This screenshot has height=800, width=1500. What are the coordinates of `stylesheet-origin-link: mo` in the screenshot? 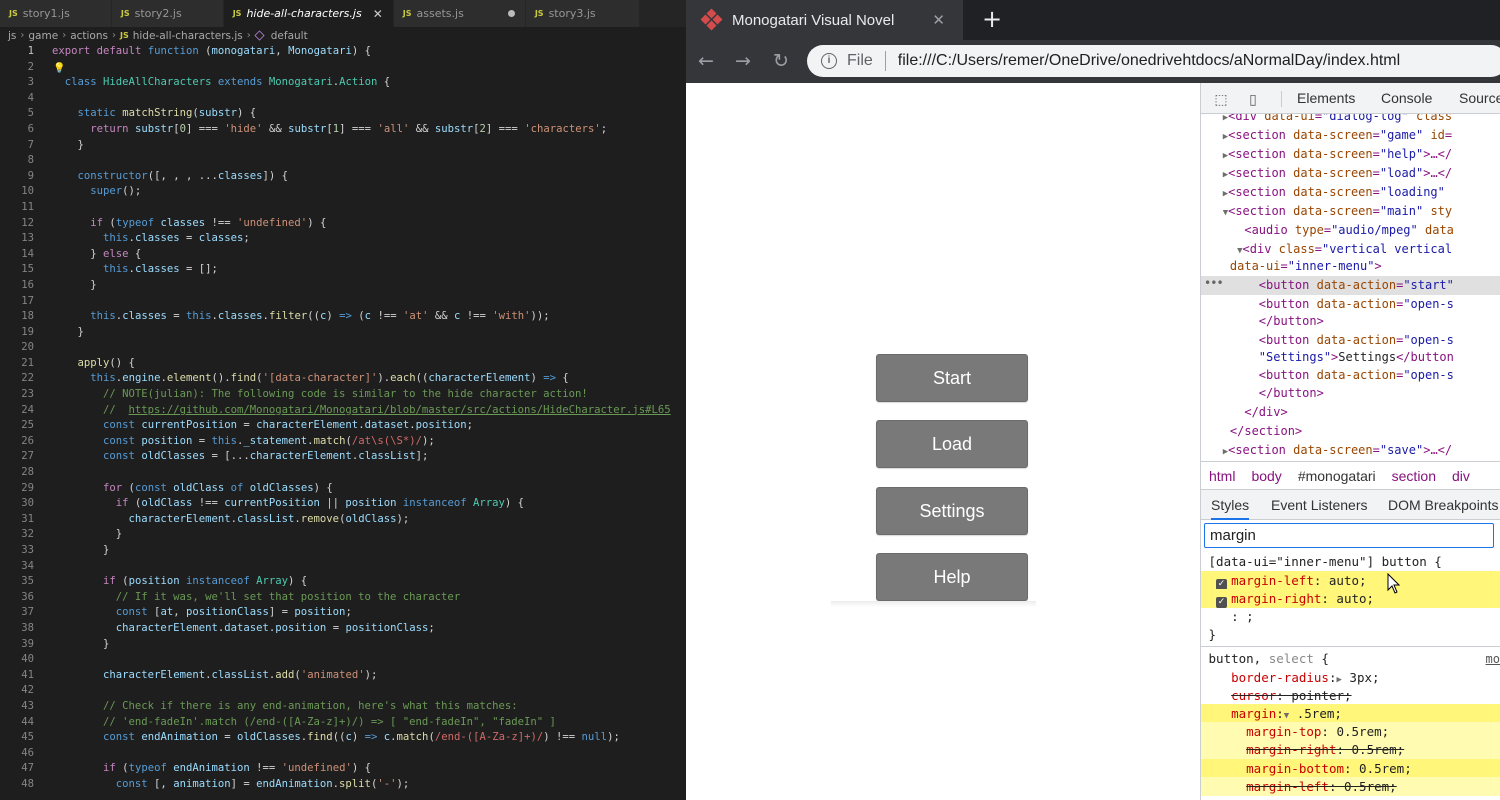 It's located at (1493, 659).